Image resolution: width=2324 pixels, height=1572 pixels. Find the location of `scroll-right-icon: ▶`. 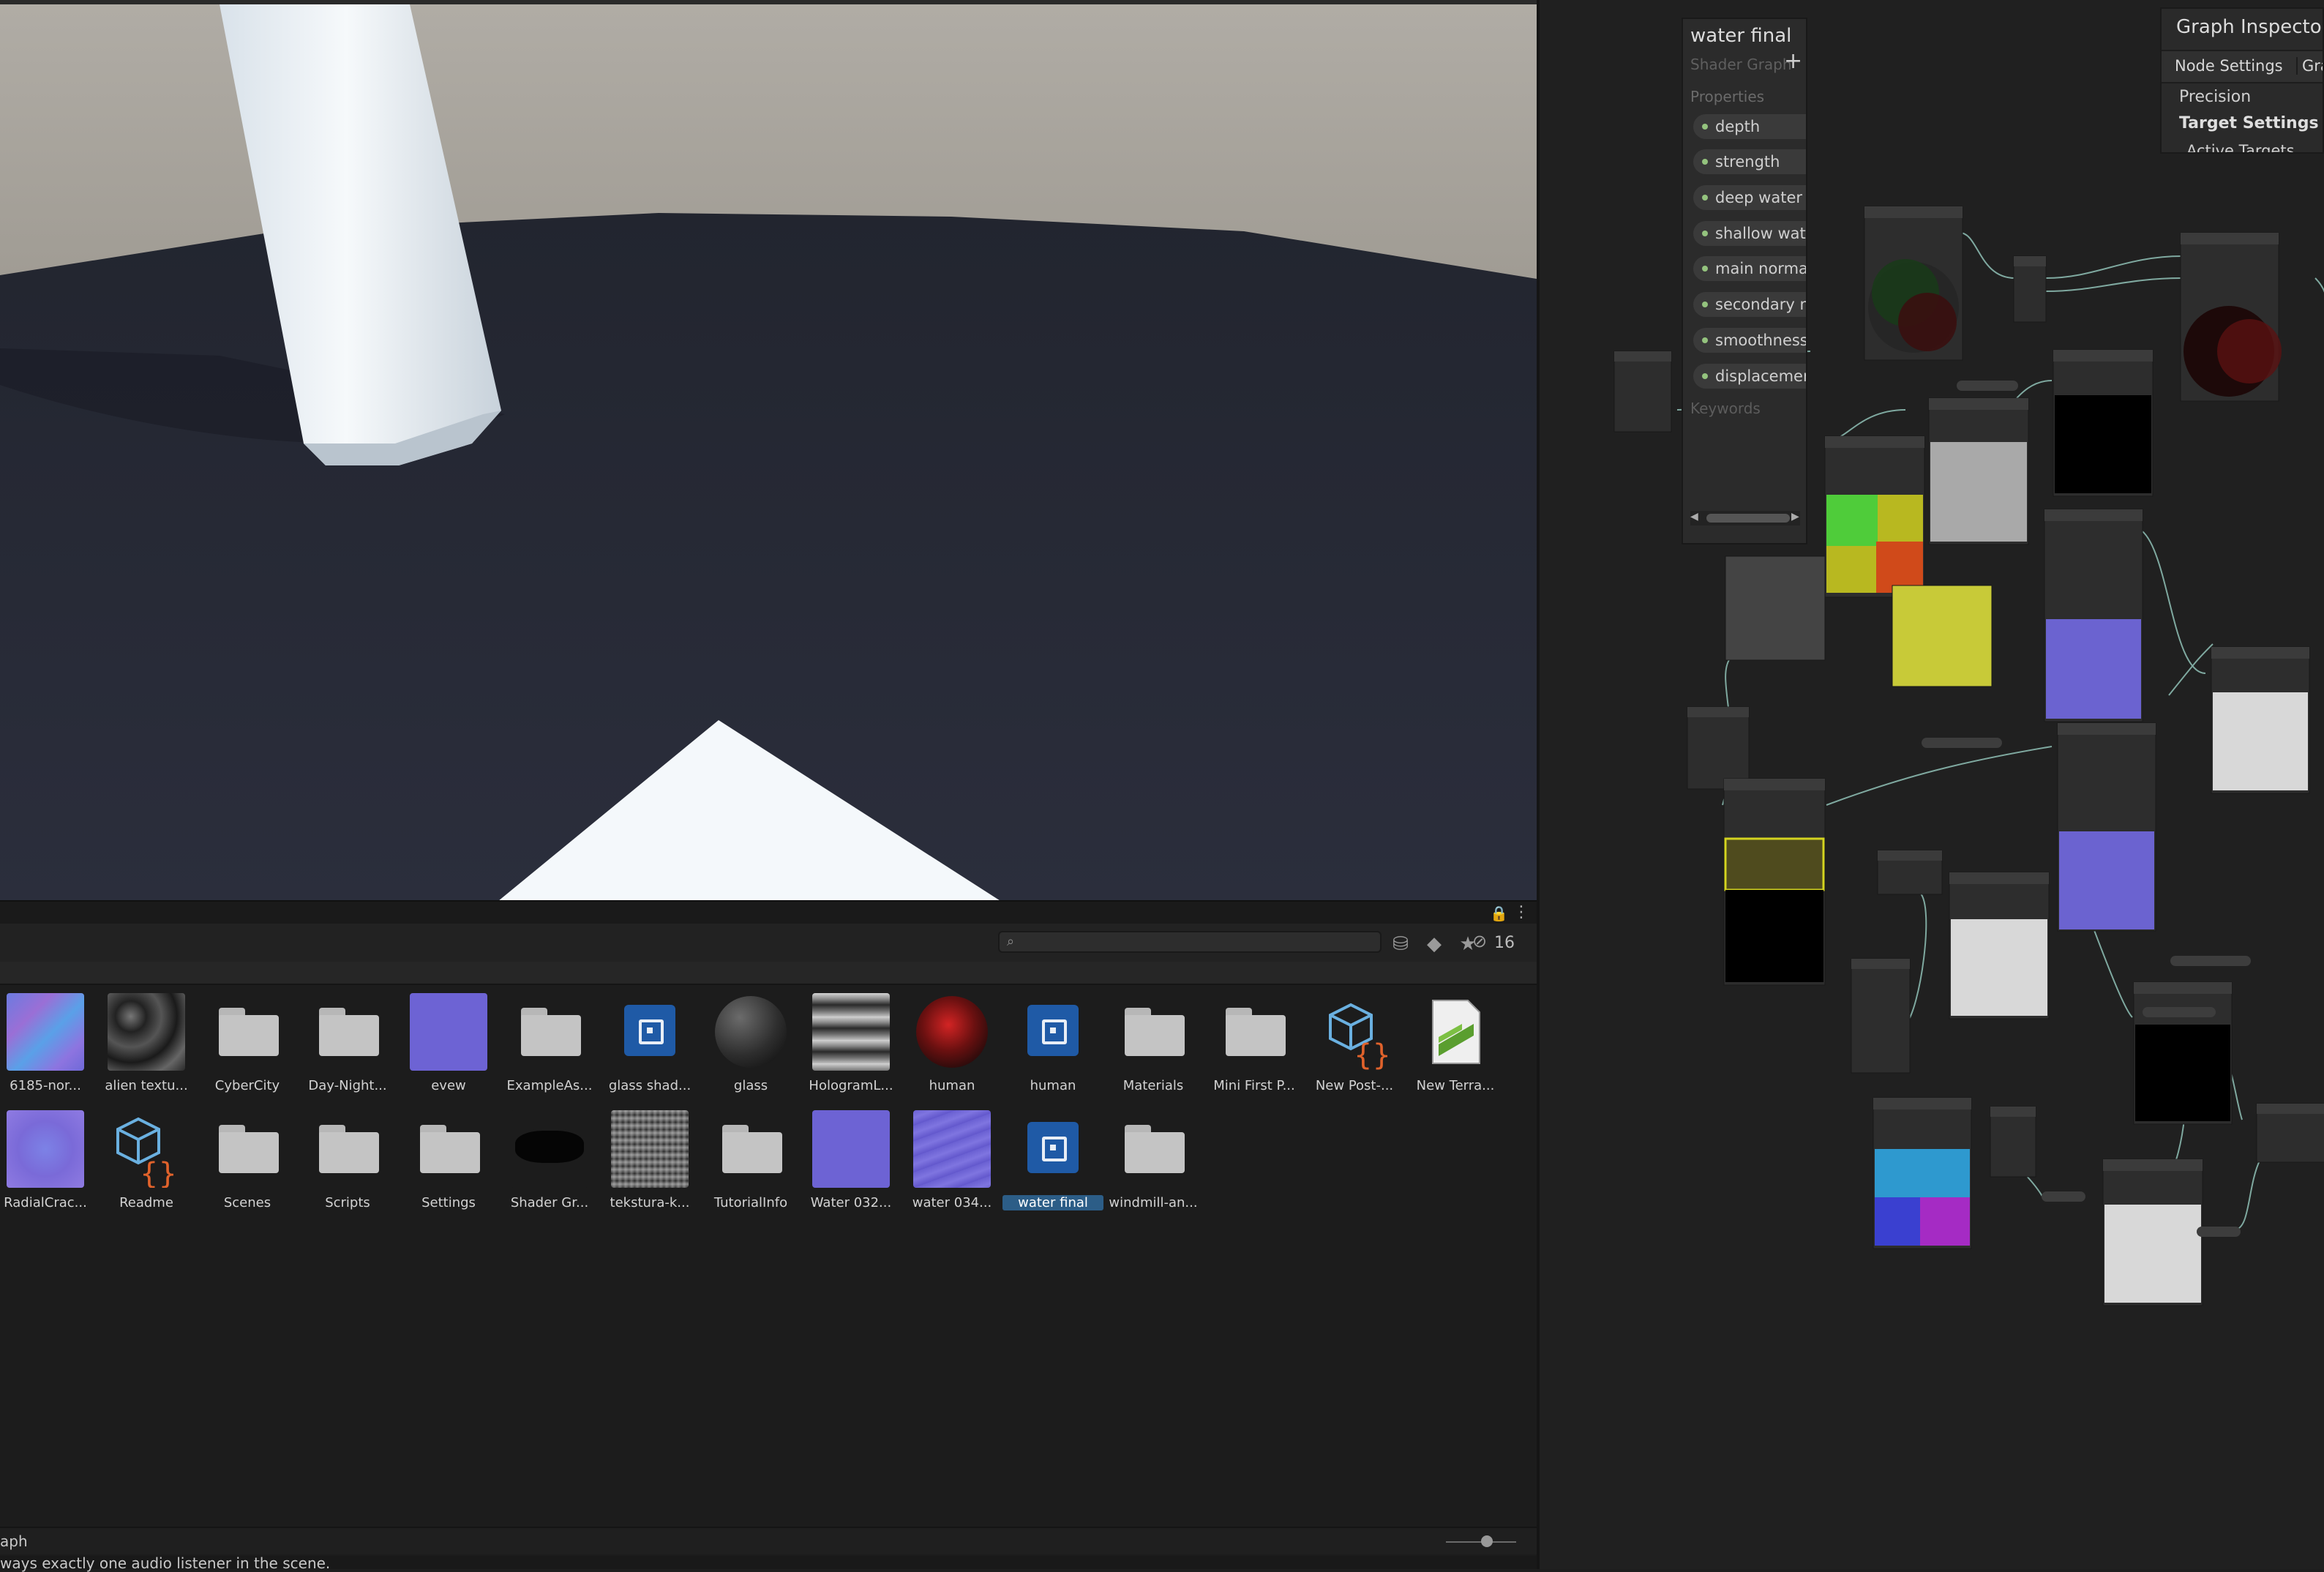

scroll-right-icon: ▶ is located at coordinates (1795, 517).